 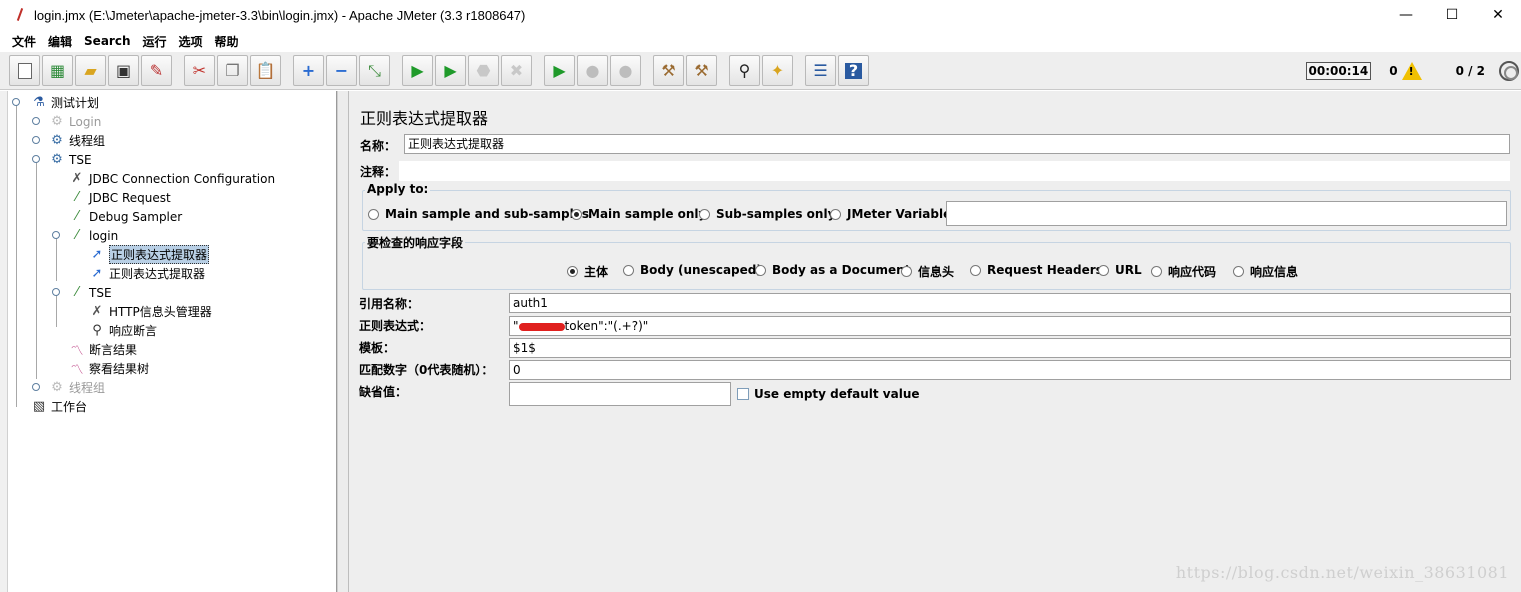 What do you see at coordinates (76, 387) in the screenshot?
I see `tree-node-thread-group-disabled: ⚙ 线程组` at bounding box center [76, 387].